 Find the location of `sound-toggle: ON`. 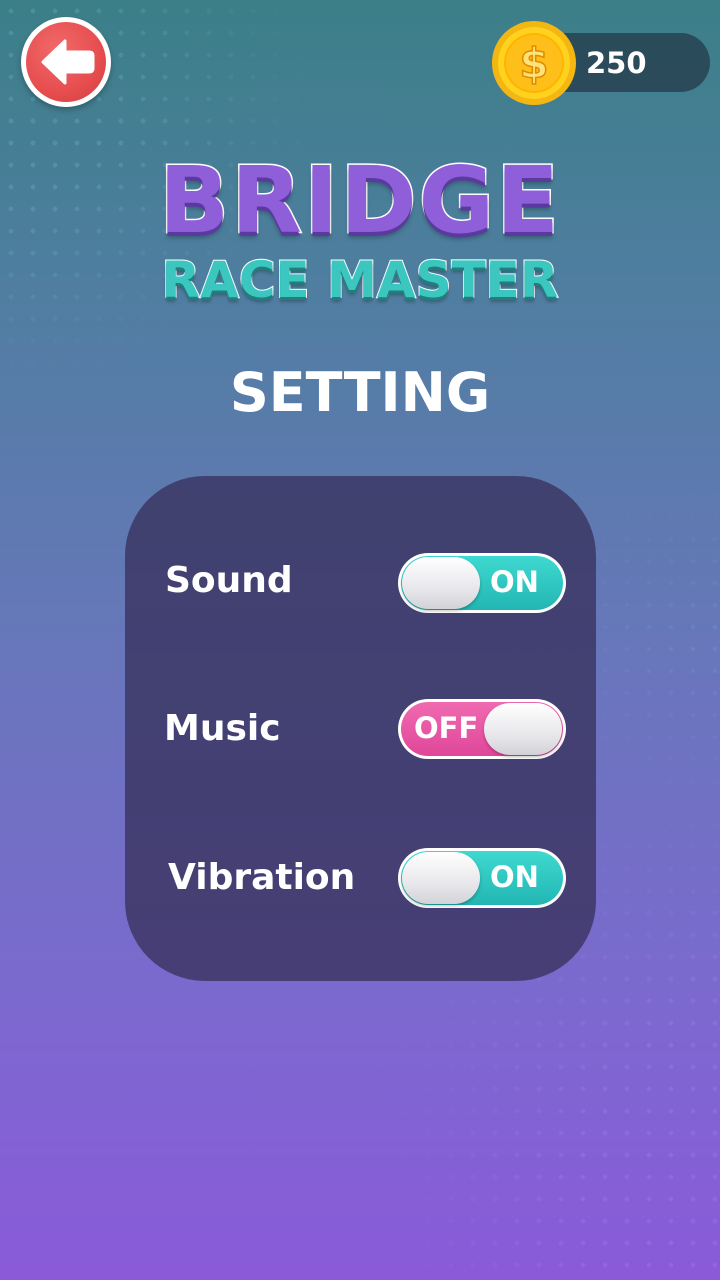

sound-toggle: ON is located at coordinates (482, 583).